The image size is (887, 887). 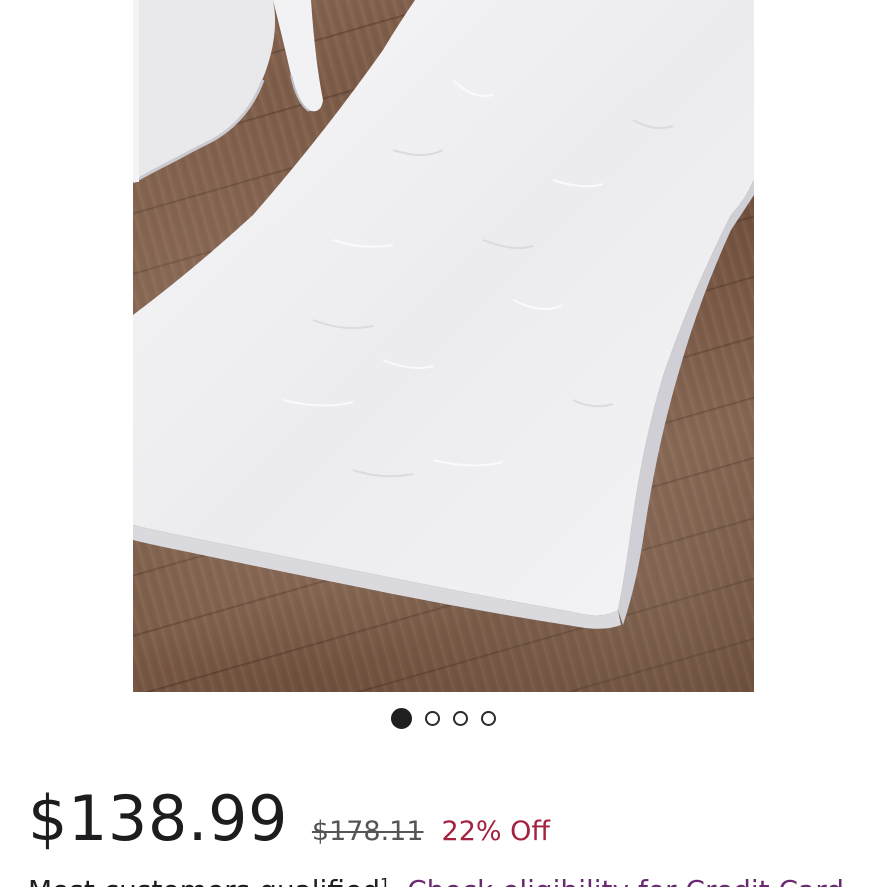 What do you see at coordinates (625, 880) in the screenshot?
I see `check-eligibility-link: Check eligibility for Credit Card` at bounding box center [625, 880].